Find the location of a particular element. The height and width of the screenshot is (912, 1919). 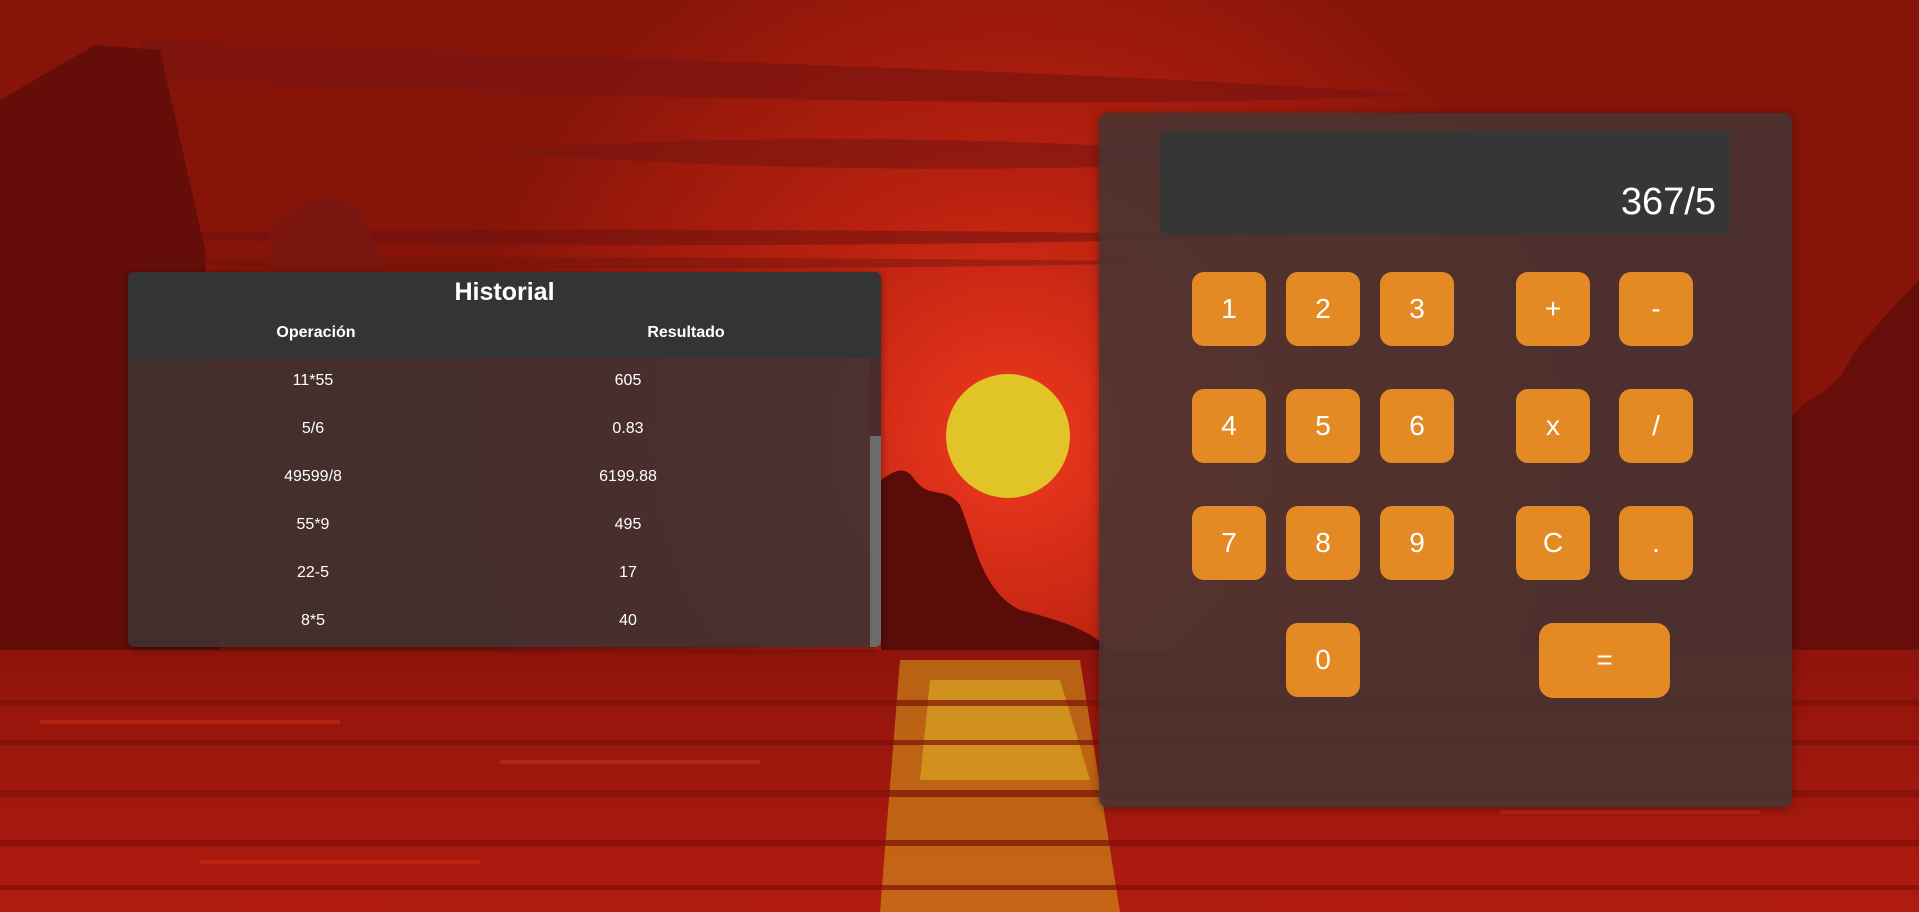

result-cell: 40 is located at coordinates (628, 620).